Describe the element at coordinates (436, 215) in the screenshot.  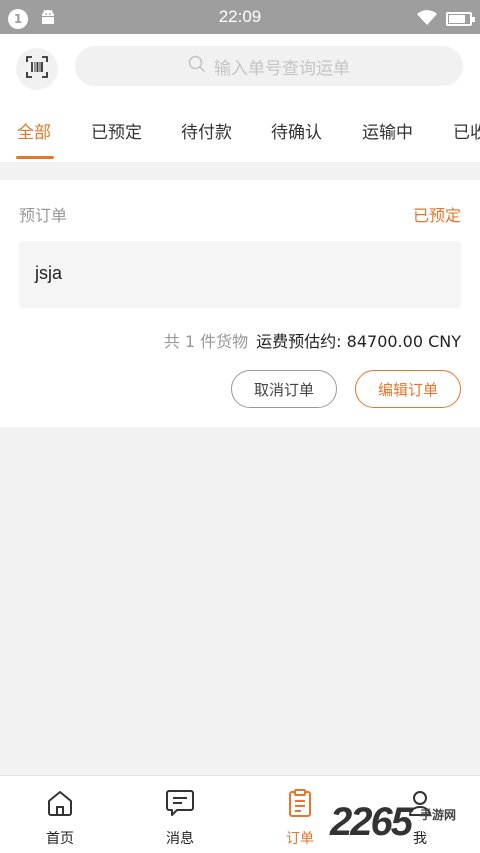
I see `order-status: 已预定` at that location.